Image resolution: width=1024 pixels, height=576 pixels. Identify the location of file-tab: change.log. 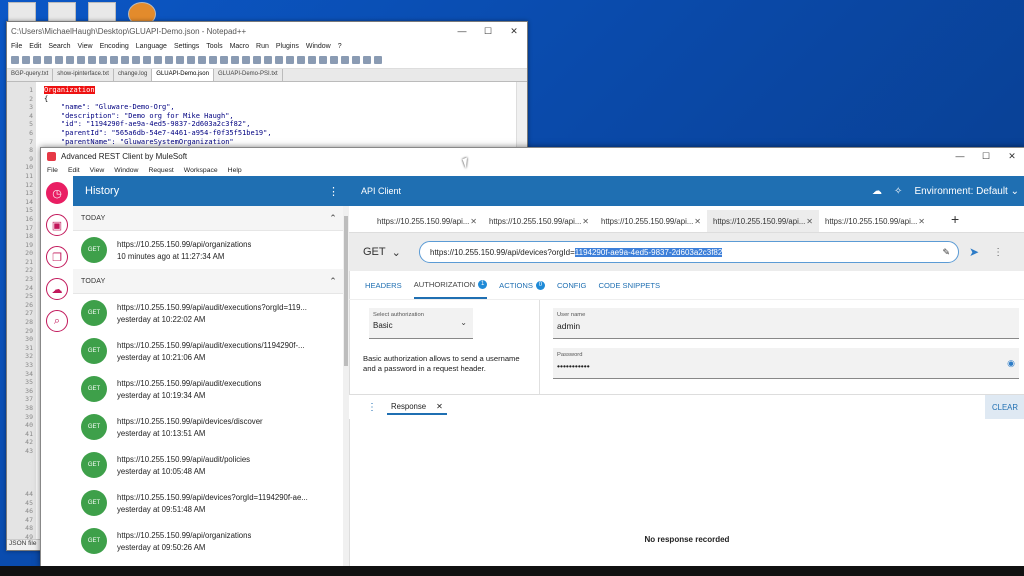
(133, 75).